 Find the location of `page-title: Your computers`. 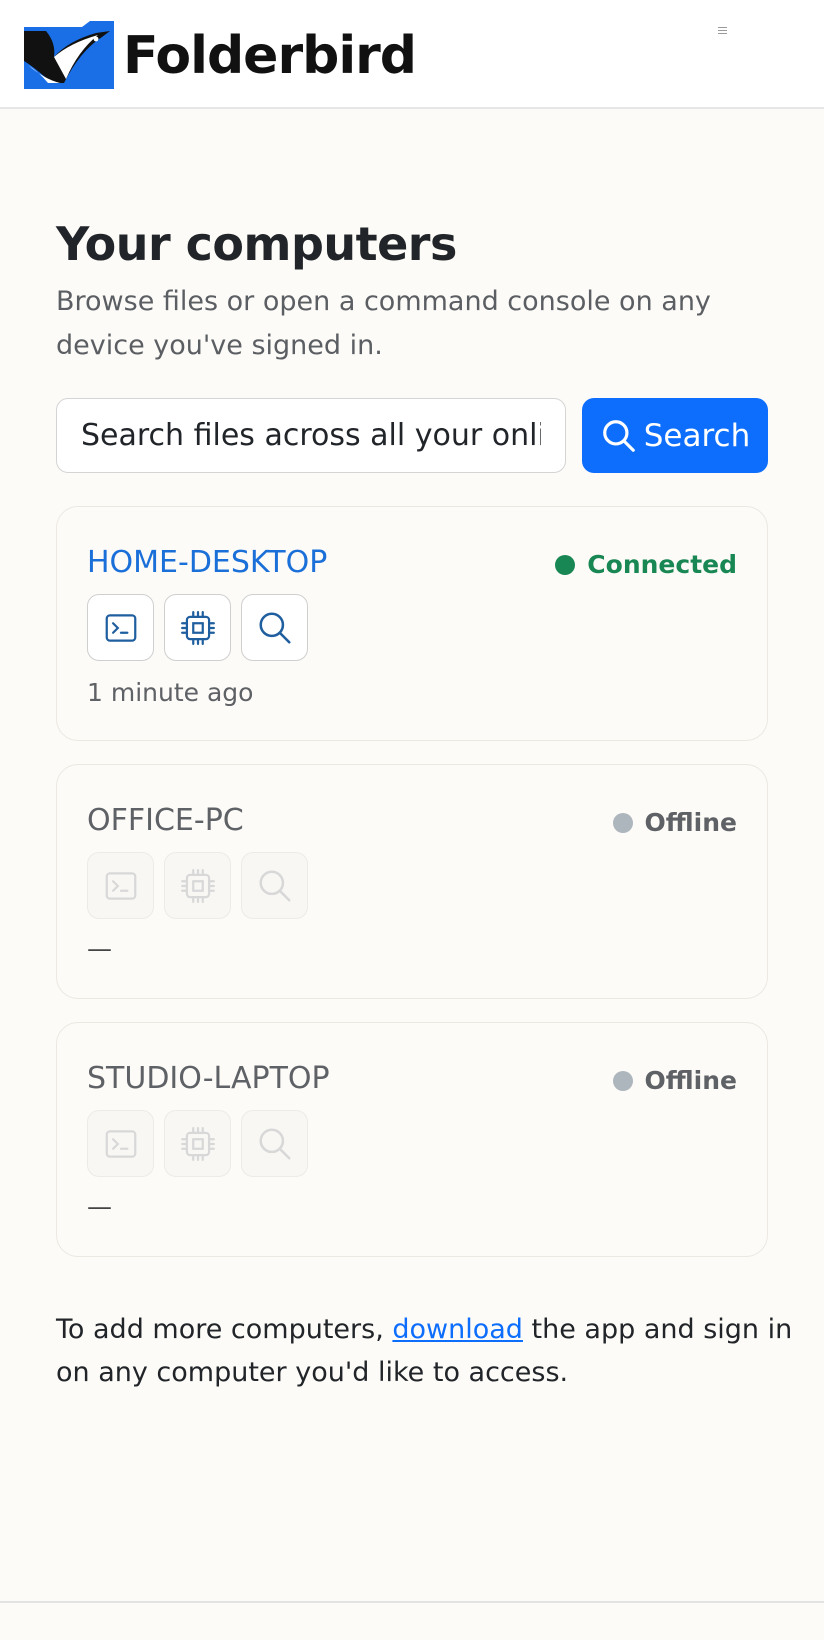

page-title: Your computers is located at coordinates (256, 244).